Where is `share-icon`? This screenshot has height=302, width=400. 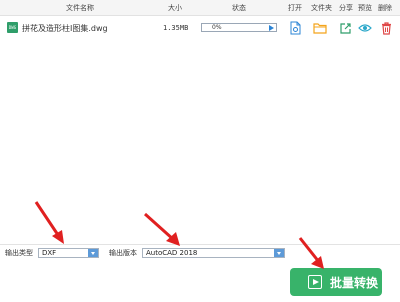
share-icon is located at coordinates (345, 28).